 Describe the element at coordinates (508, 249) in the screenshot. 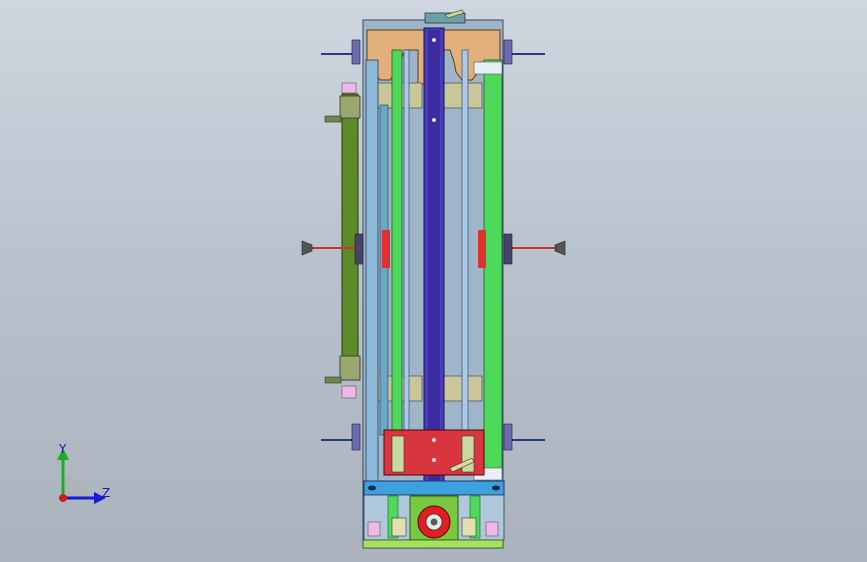

I see `bolt-mid-right-knob` at that location.